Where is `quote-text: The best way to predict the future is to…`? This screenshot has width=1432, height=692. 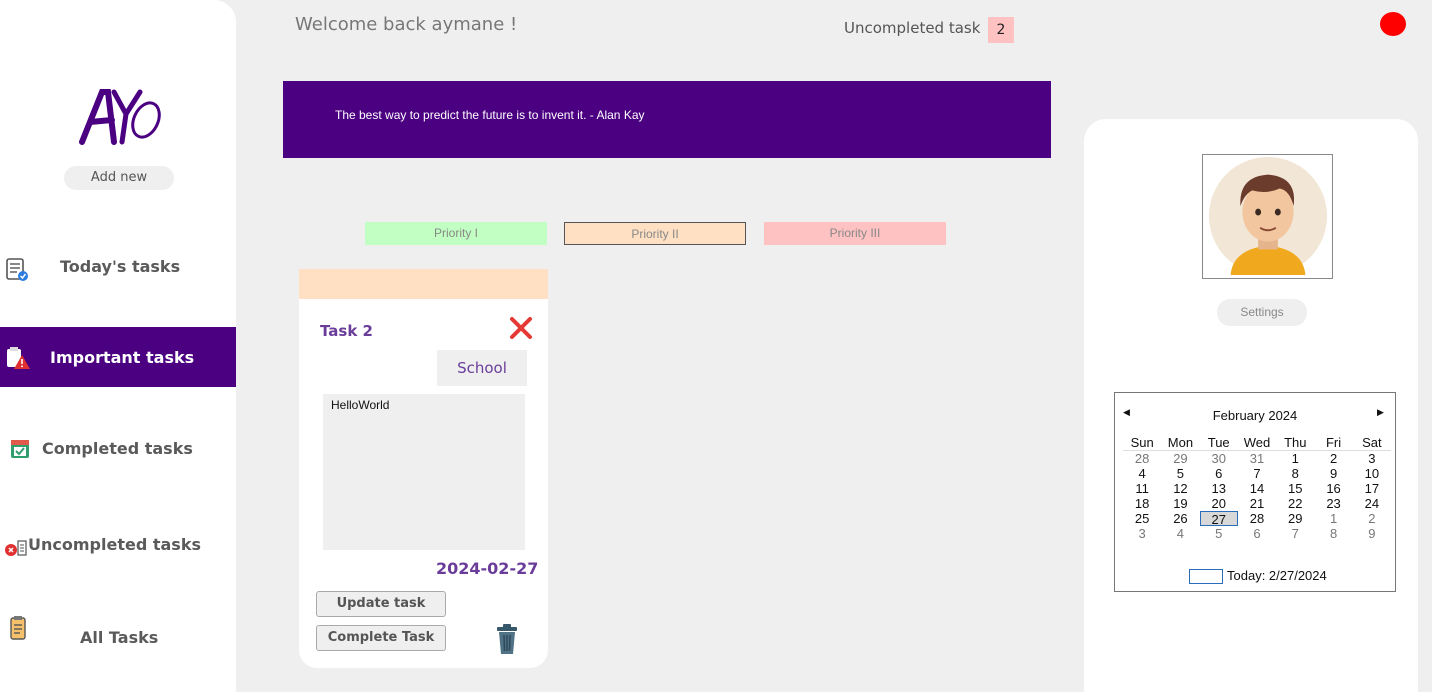
quote-text: The best way to predict the future is to… is located at coordinates (490, 115).